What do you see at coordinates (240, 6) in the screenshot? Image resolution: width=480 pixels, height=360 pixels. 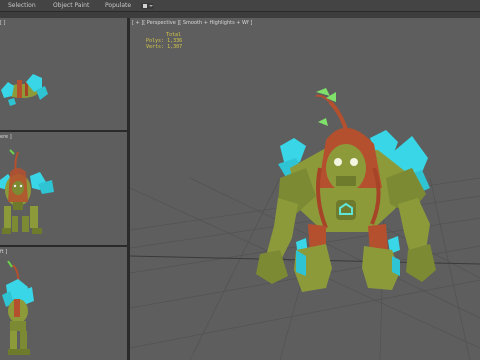 I see `ribbon-tabs: Selection Object Paint Populate` at bounding box center [240, 6].